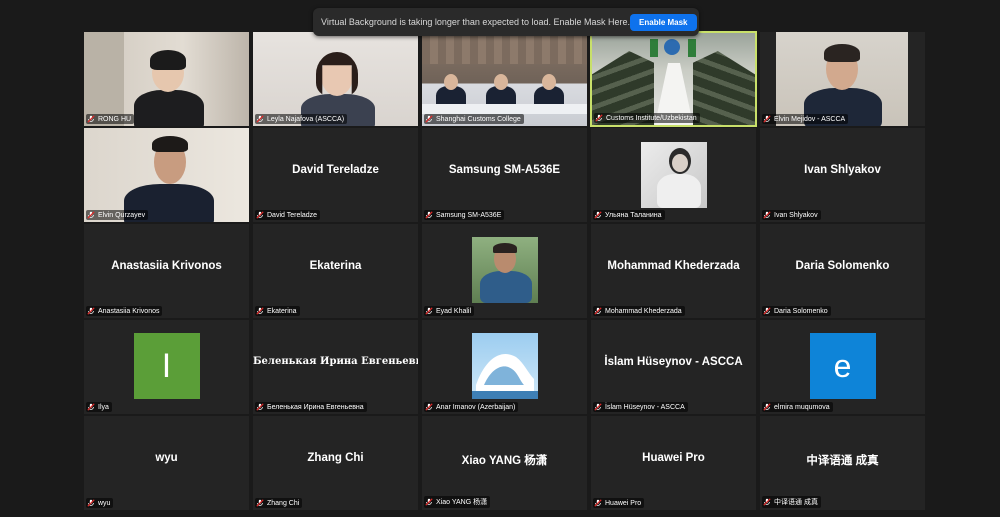 Image resolution: width=1000 pixels, height=517 pixels. Describe the element at coordinates (673, 266) in the screenshot. I see `participant-display-name: Mohammad Khederzada` at that location.